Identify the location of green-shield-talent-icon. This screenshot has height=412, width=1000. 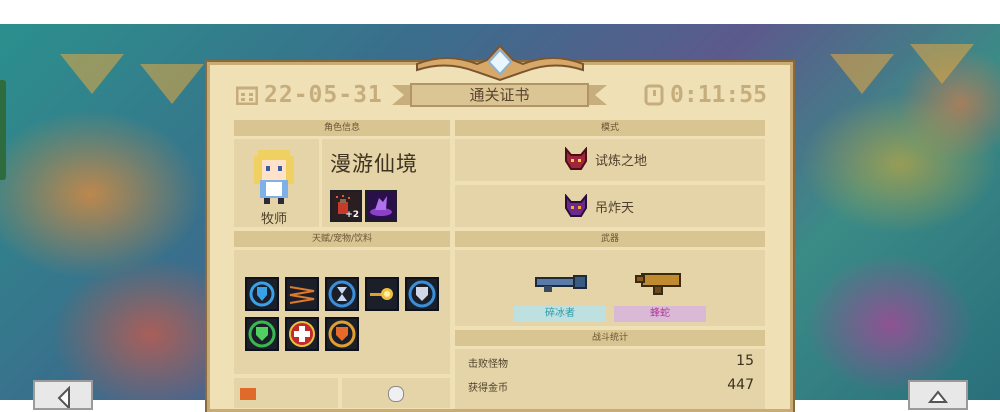
(262, 334).